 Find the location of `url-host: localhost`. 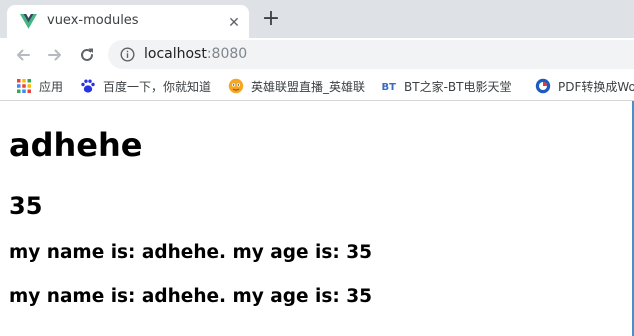

url-host: localhost is located at coordinates (175, 54).